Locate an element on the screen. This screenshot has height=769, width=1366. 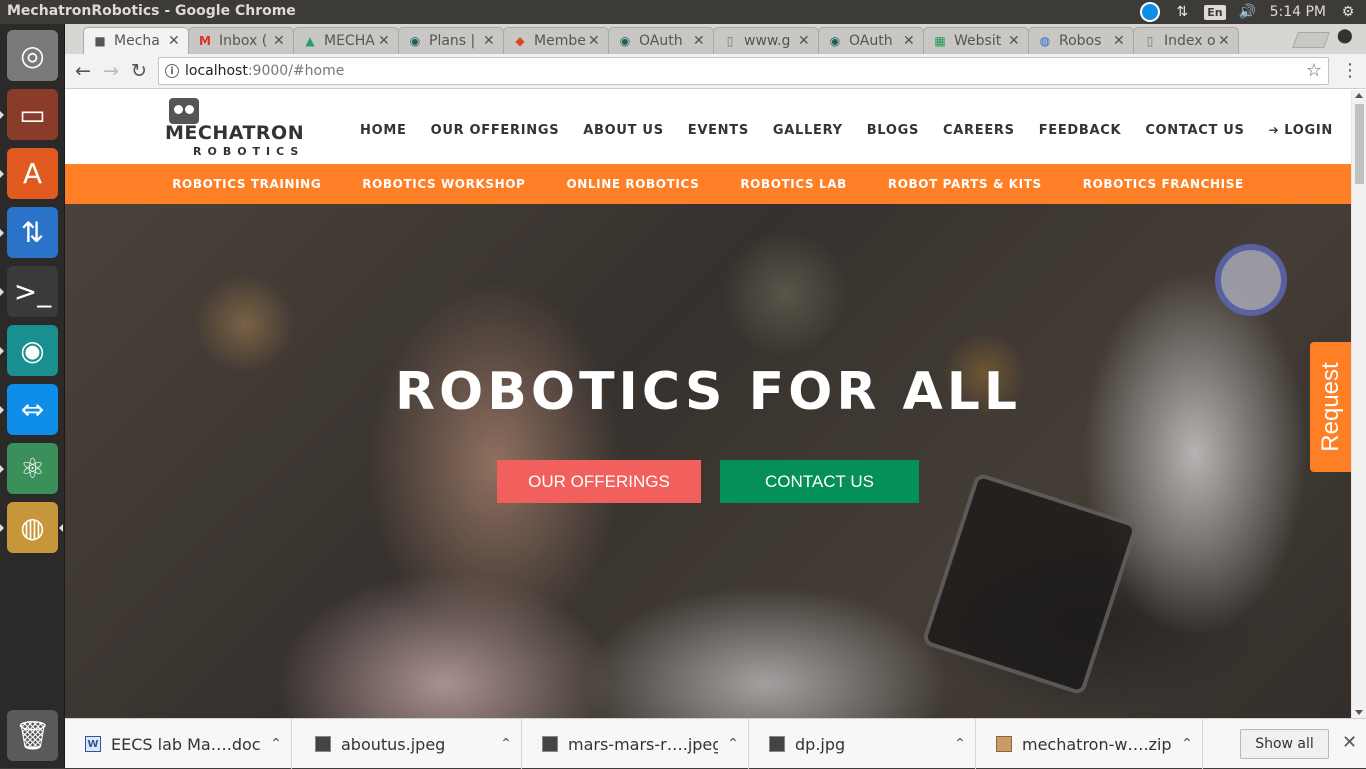
scroll-up-arrow is located at coordinates (1359, 95).